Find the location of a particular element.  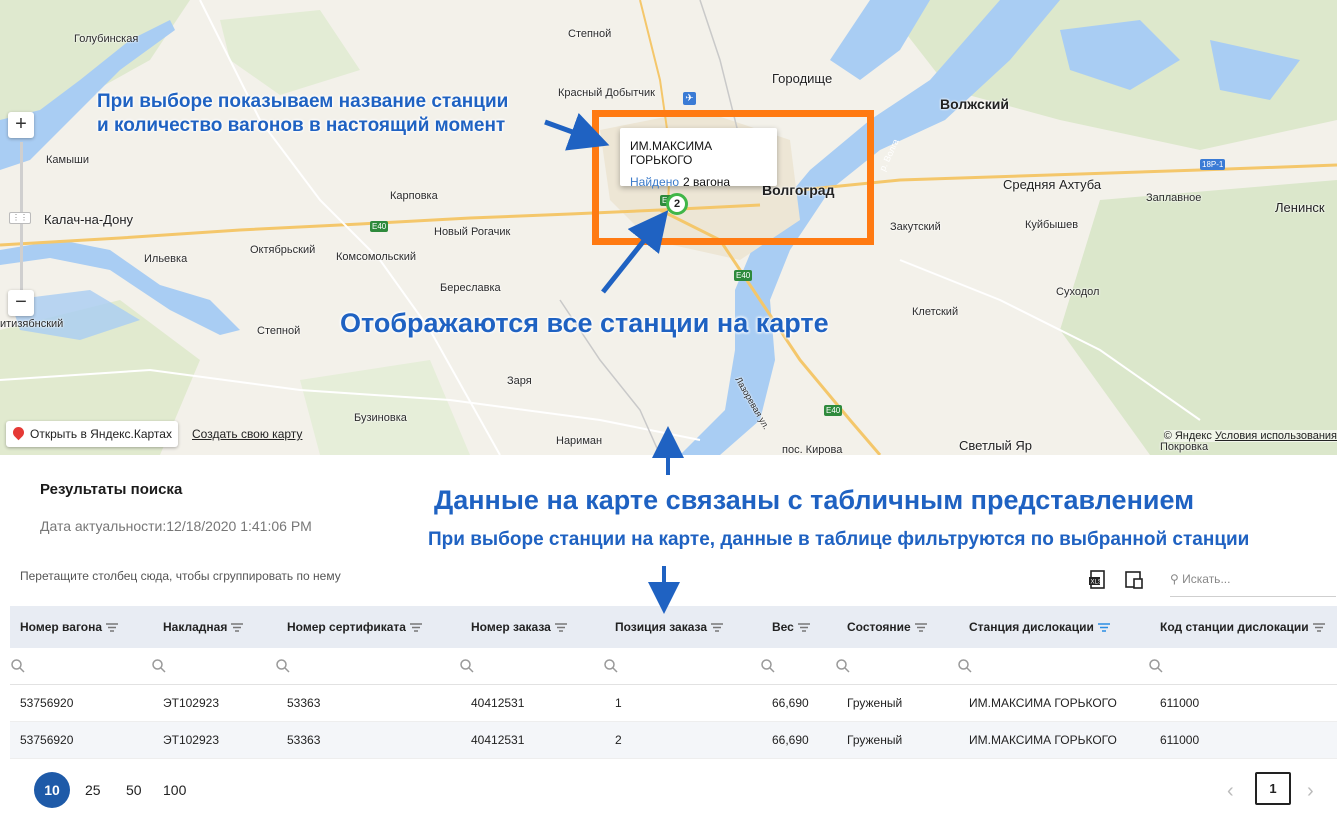

place-label: пос. Кирова is located at coordinates (812, 449).